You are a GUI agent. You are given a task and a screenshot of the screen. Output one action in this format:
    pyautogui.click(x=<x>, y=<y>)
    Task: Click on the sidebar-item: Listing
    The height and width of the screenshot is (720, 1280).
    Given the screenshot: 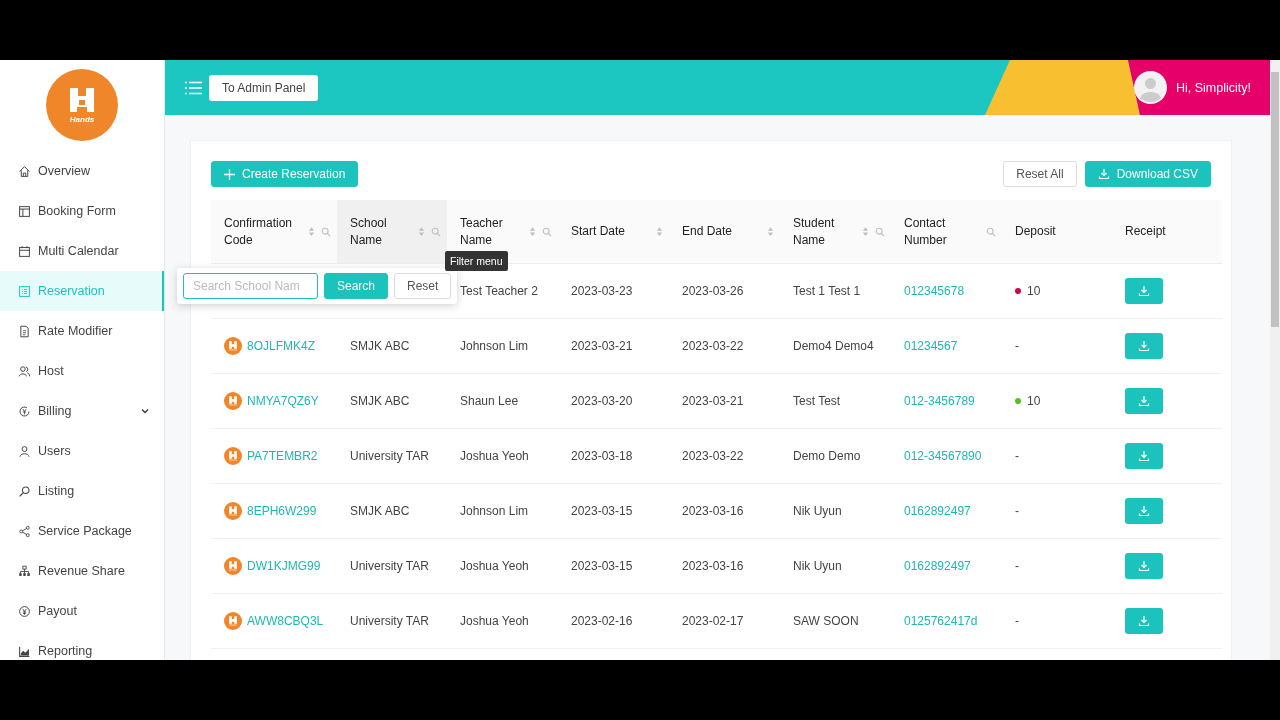 What is the action you would take?
    pyautogui.click(x=82, y=491)
    